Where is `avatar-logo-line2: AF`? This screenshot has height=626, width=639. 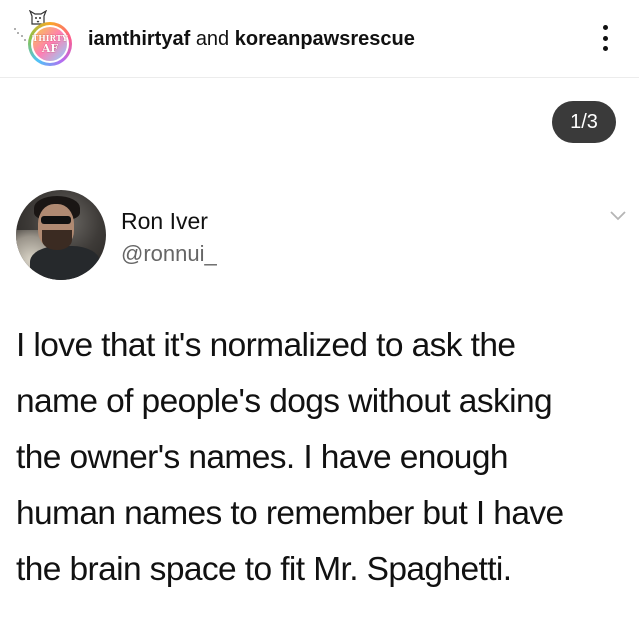
avatar-logo-line2: AF is located at coordinates (50, 48).